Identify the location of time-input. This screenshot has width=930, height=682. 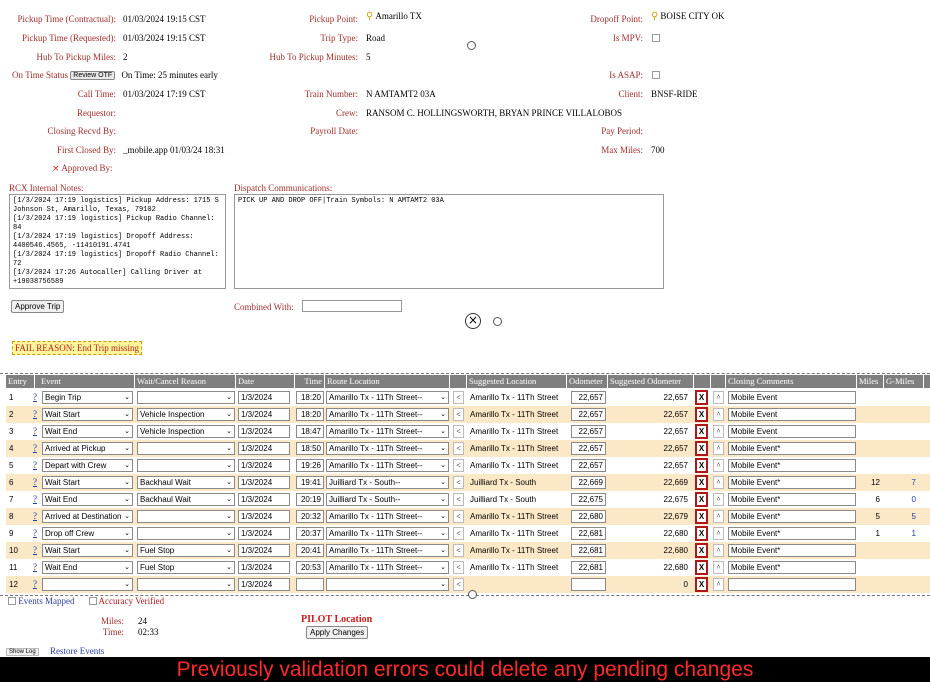
(310, 584).